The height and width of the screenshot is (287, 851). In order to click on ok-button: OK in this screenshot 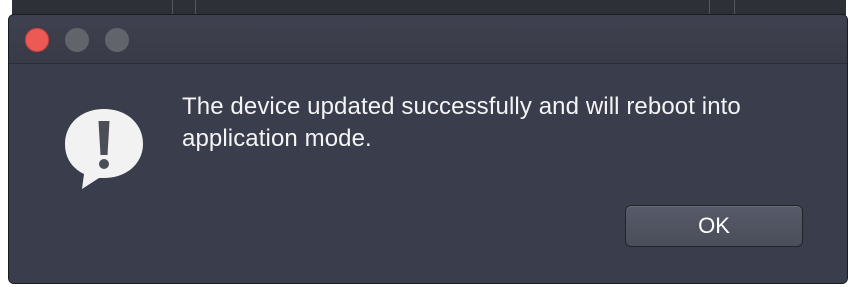, I will do `click(714, 226)`.